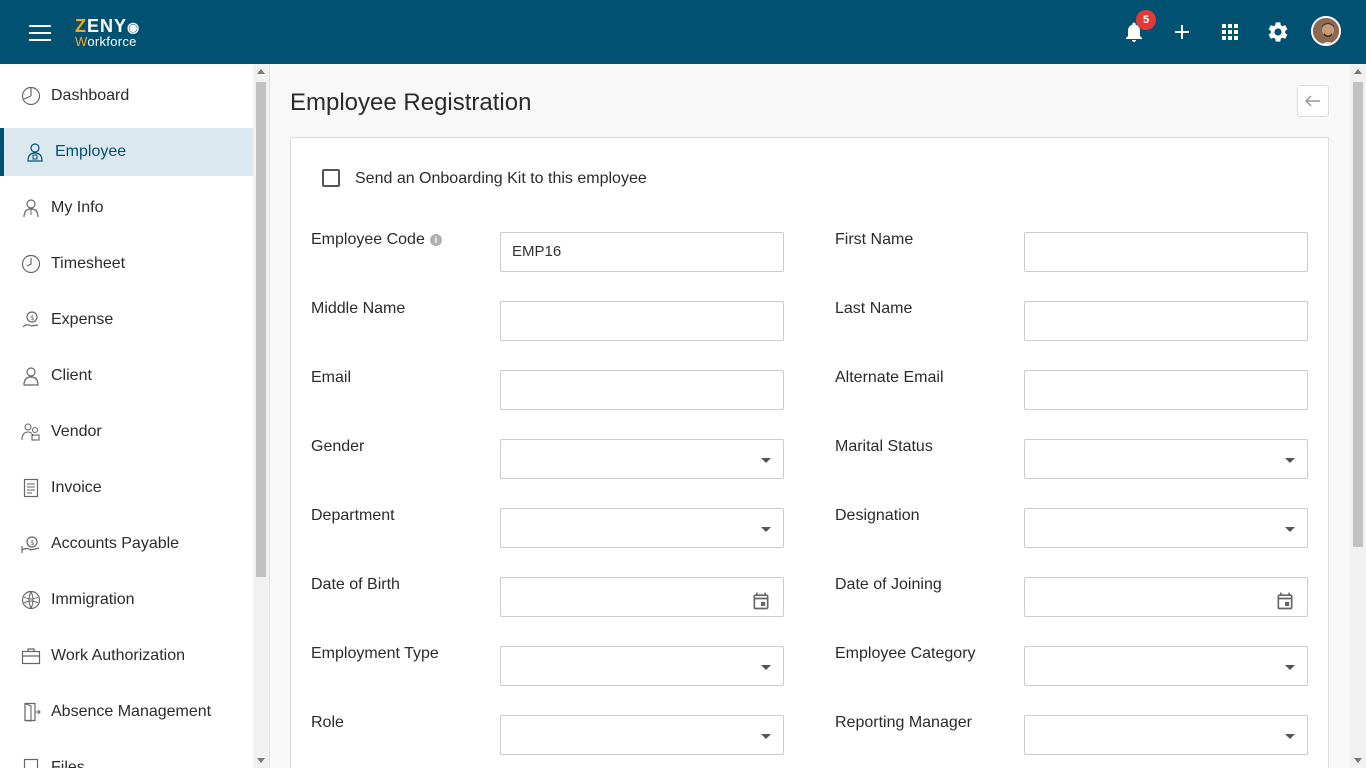  What do you see at coordinates (1146, 20) in the screenshot?
I see `notification-badge: 5` at bounding box center [1146, 20].